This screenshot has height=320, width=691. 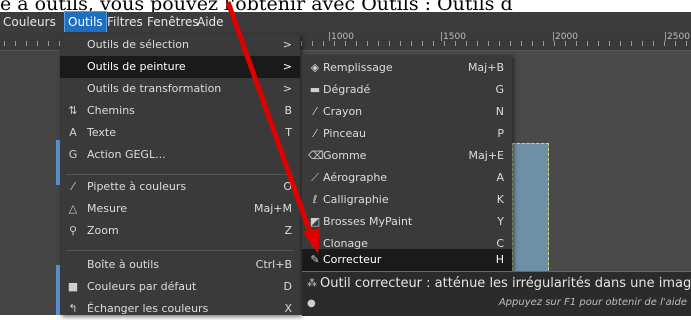 What do you see at coordinates (123, 264) in the screenshot?
I see `menu-item-label: Boîte à outils` at bounding box center [123, 264].